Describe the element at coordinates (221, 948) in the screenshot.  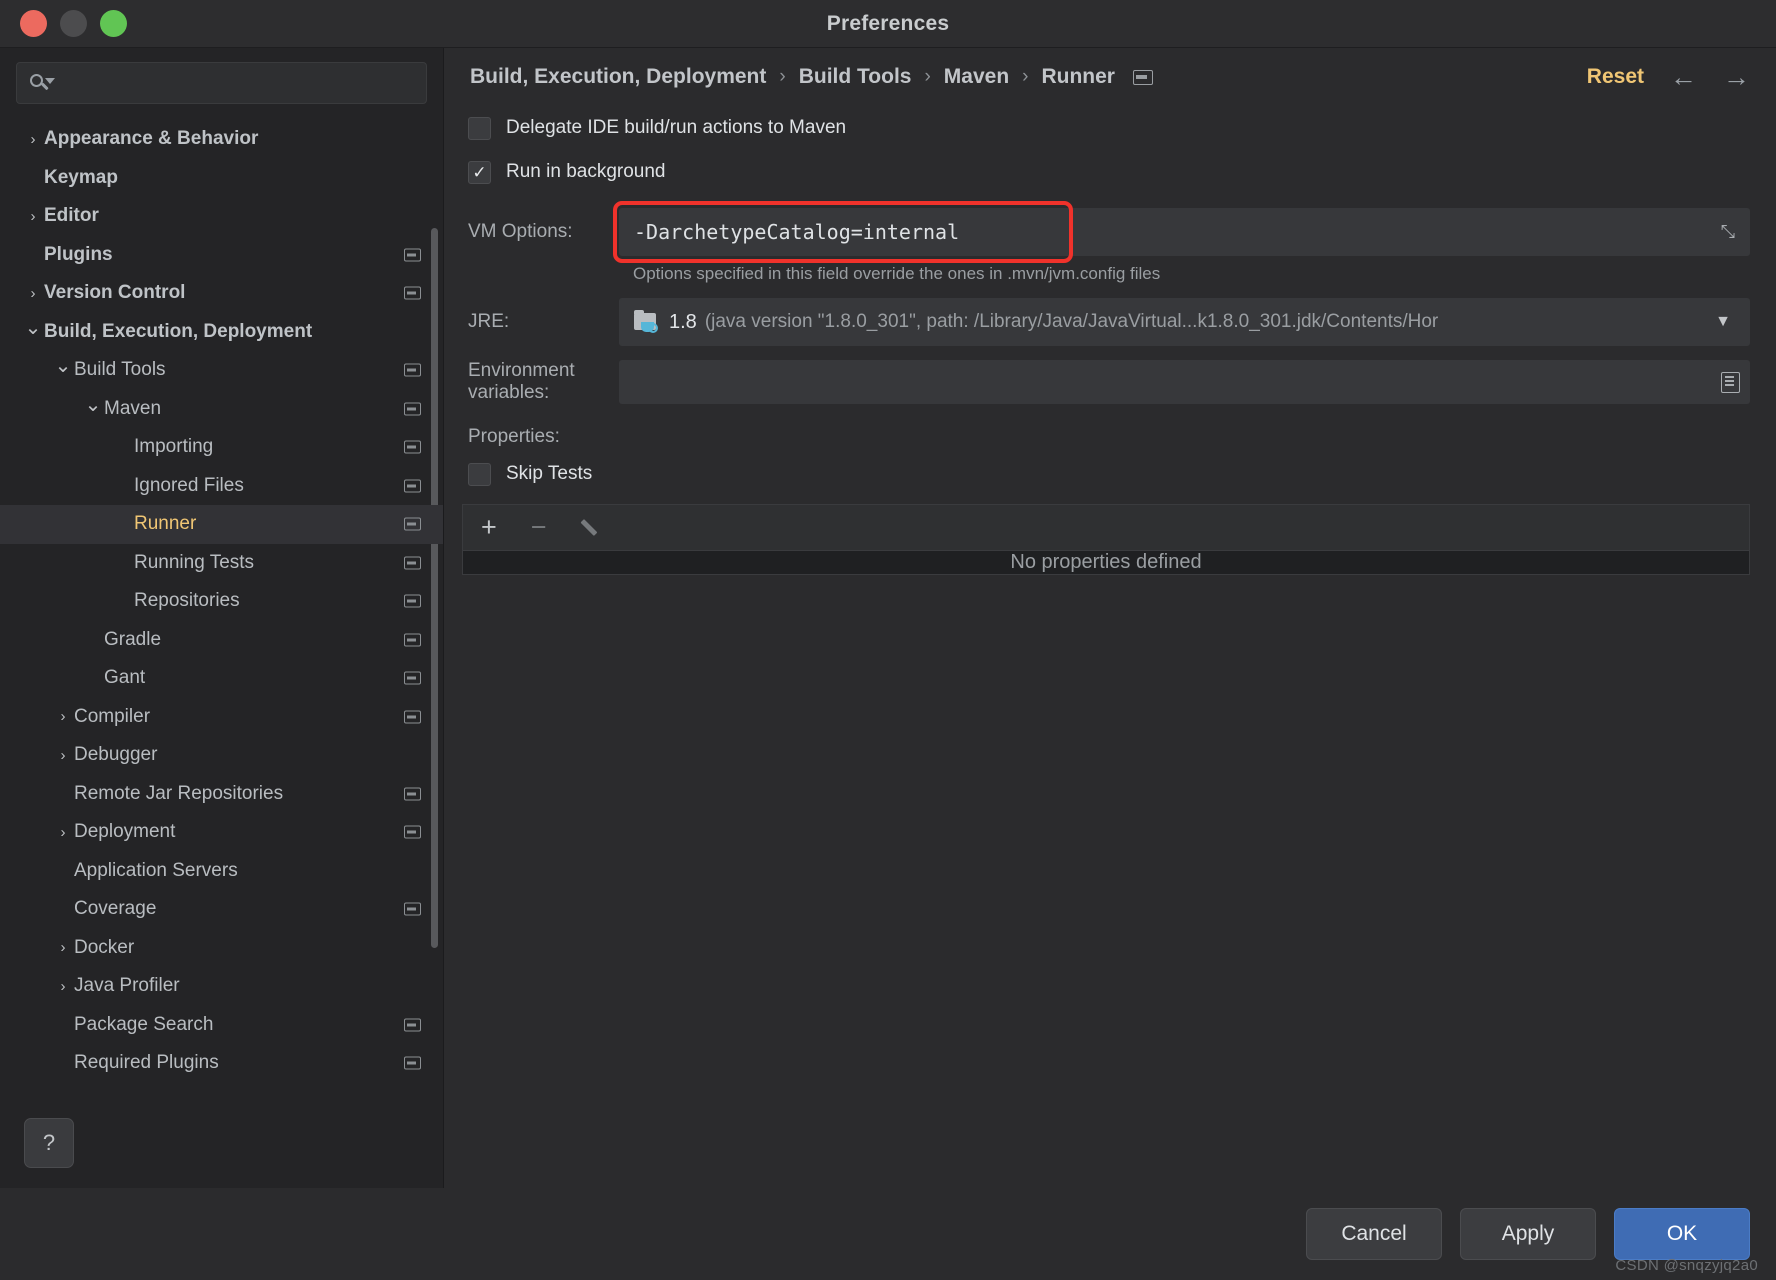
I see `sidebar-item-docker: › Docker` at that location.